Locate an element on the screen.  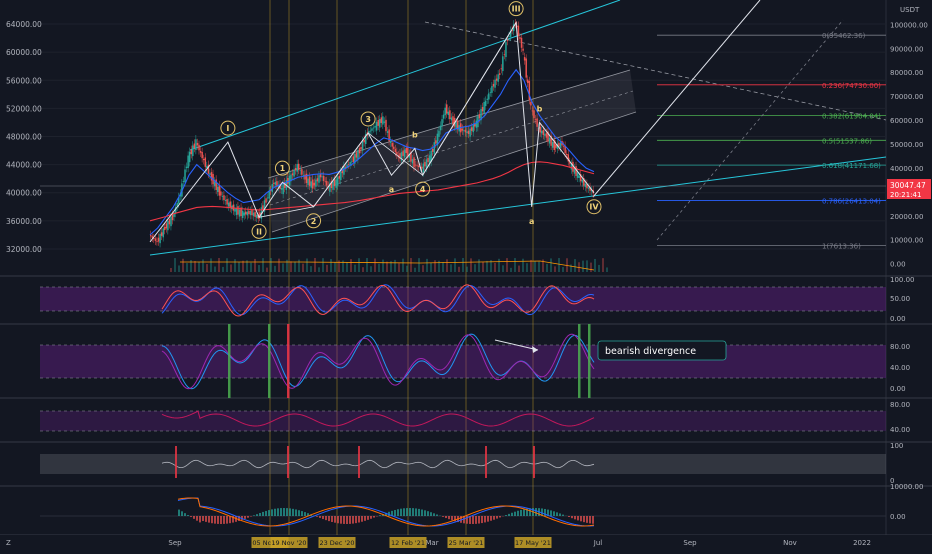
pane-tick: 40.00 is located at coordinates (900, 368).